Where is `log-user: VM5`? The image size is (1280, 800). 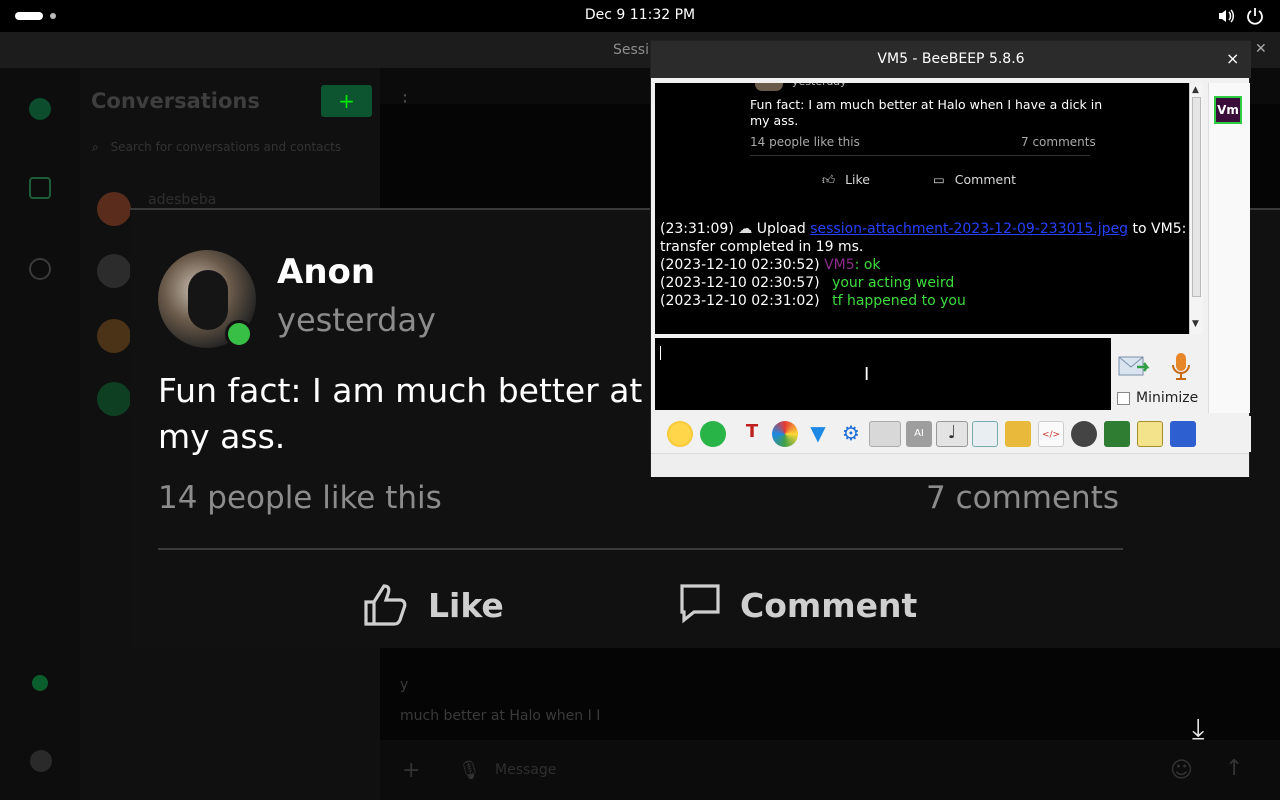
log-user: VM5 is located at coordinates (839, 265).